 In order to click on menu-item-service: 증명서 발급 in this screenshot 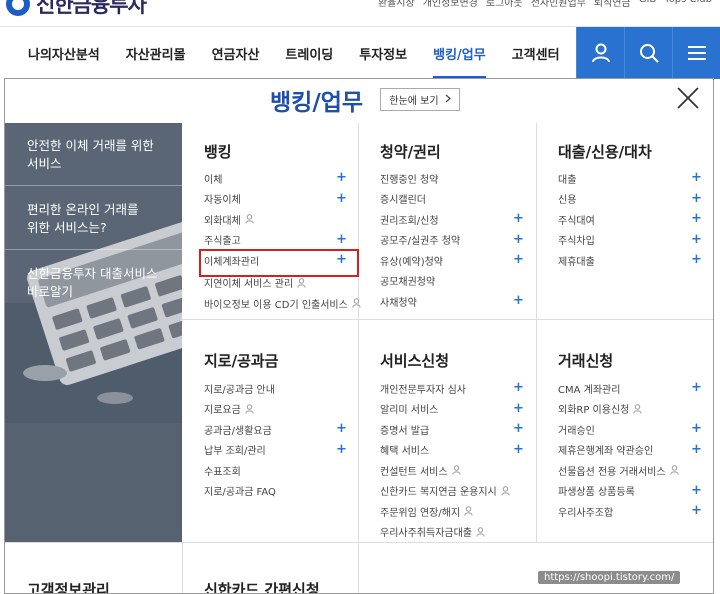, I will do `click(404, 429)`.